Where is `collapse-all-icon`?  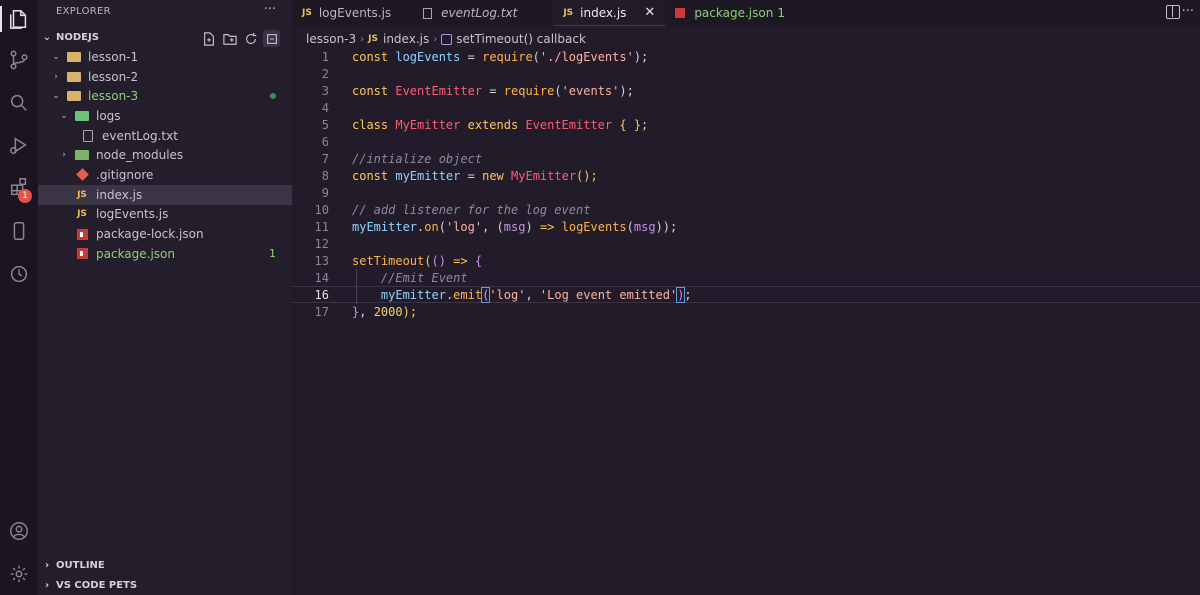
collapse-all-icon is located at coordinates (271, 38).